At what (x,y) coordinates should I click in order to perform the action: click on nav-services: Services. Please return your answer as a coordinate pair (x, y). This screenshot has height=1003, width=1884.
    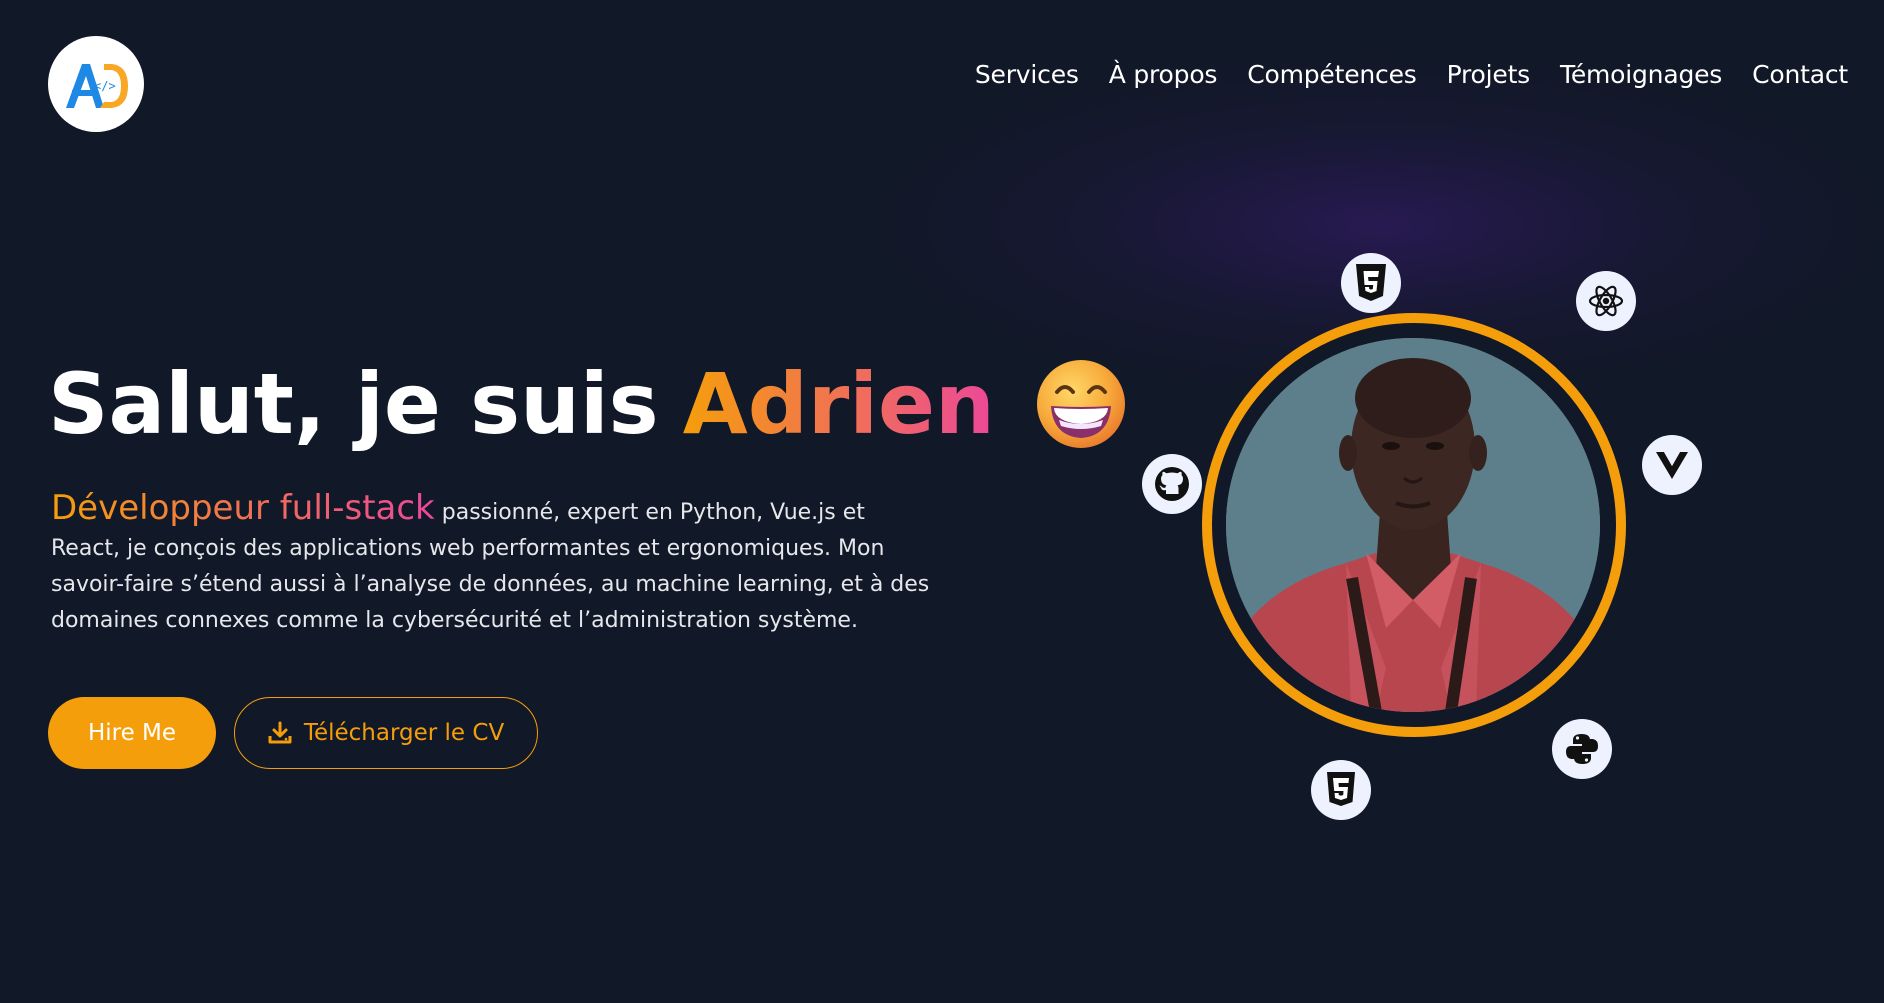
    Looking at the image, I should click on (1027, 74).